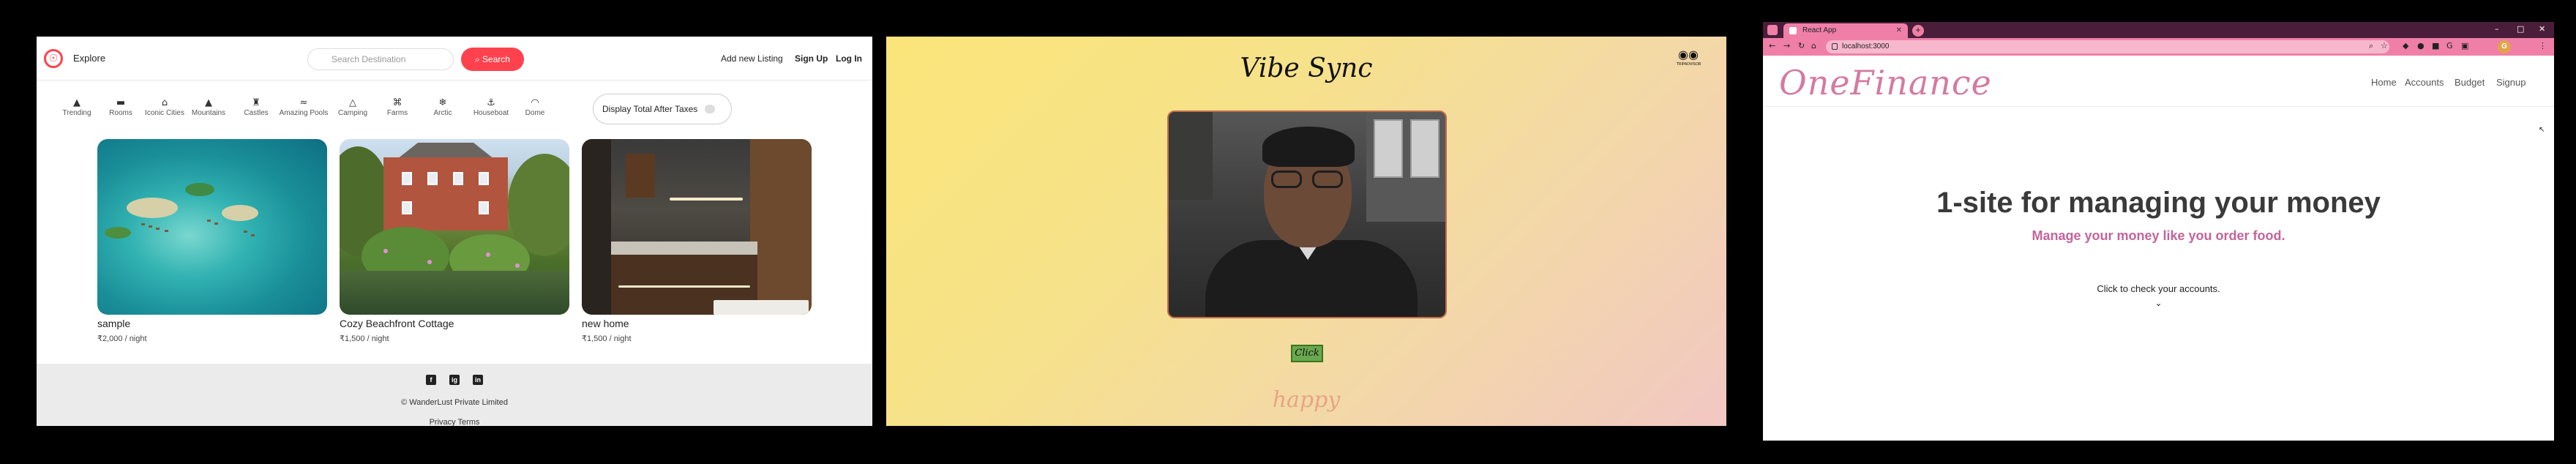  I want to click on search-icon: ⌕, so click(478, 59).